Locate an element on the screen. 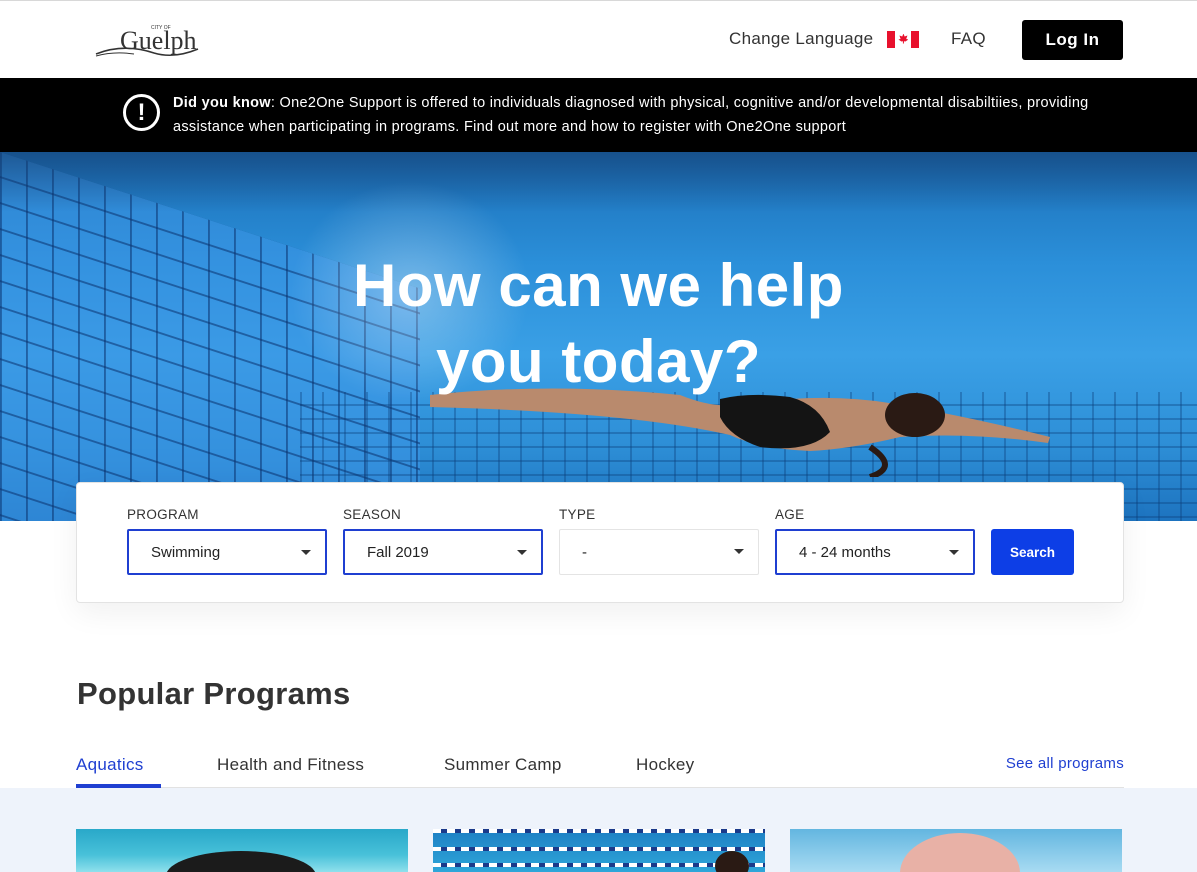  city-of-guelph-logo: CITY OF Guelph is located at coordinates (149, 41).